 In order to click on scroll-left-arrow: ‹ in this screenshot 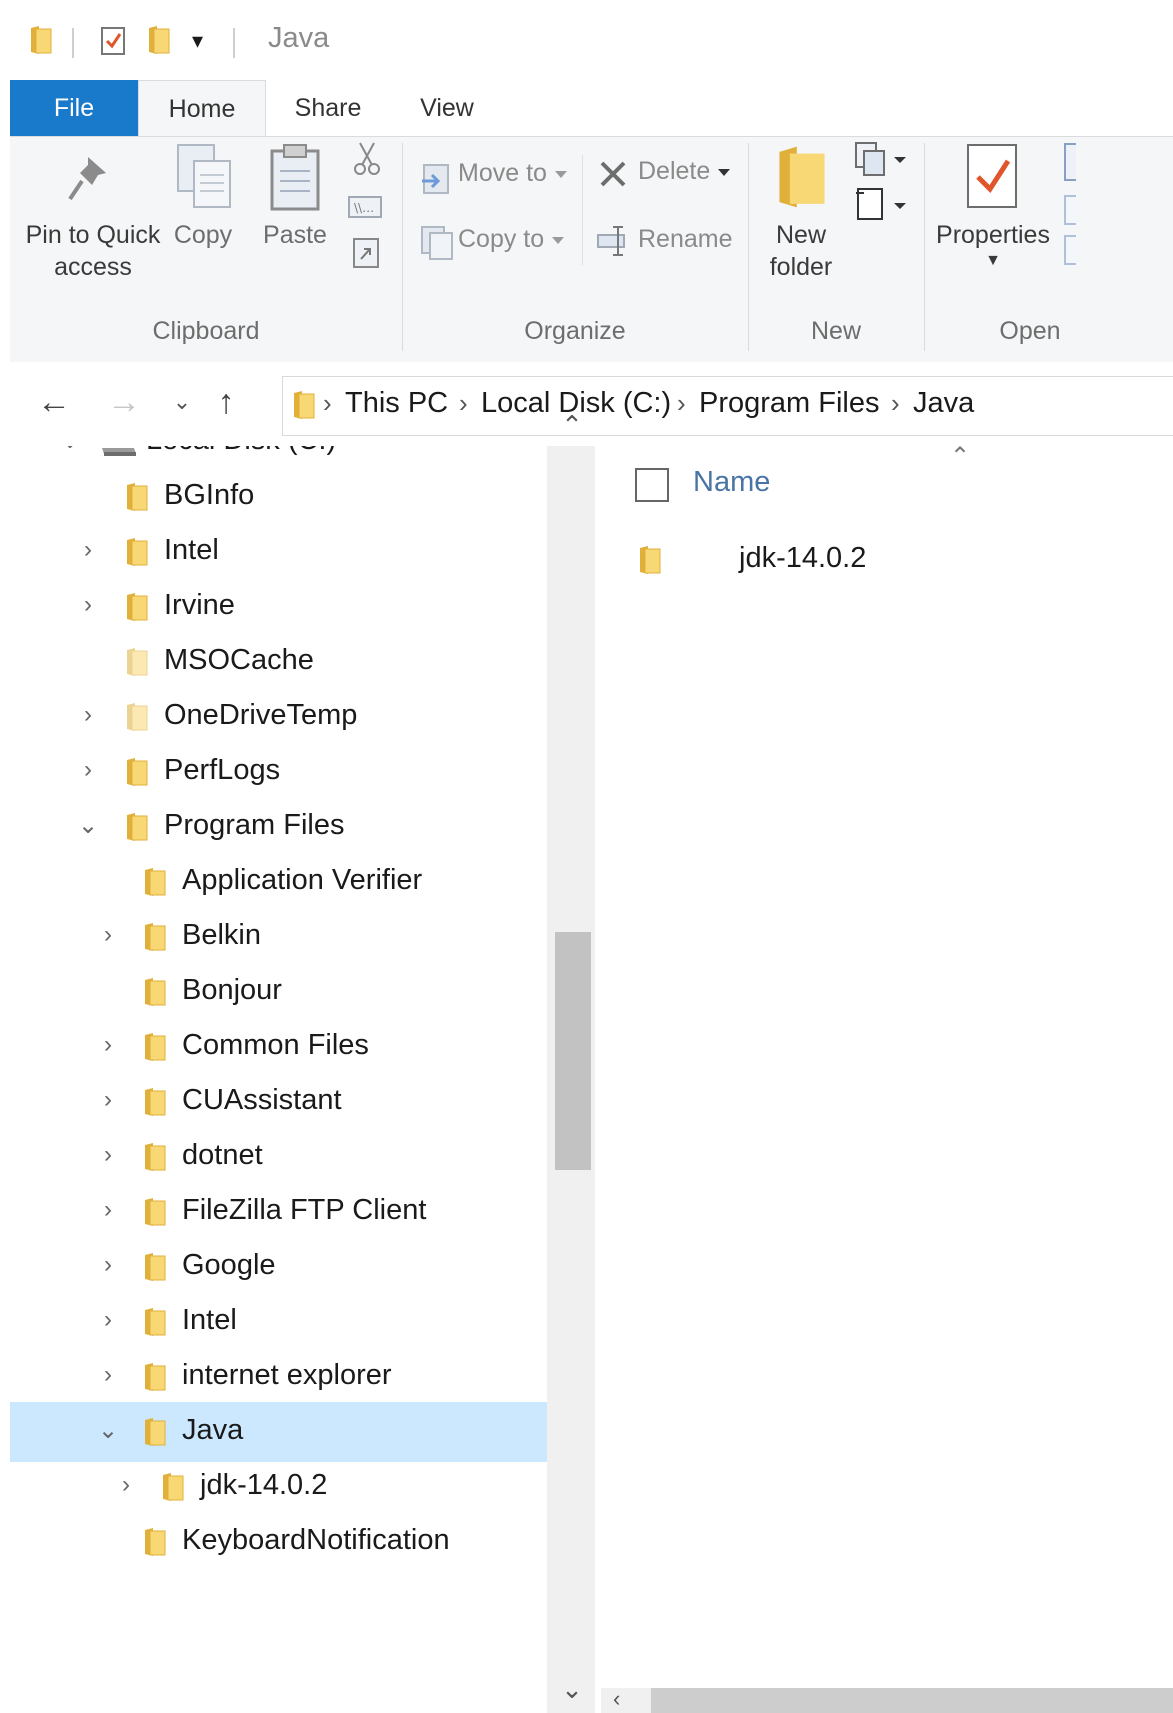, I will do `click(616, 1699)`.